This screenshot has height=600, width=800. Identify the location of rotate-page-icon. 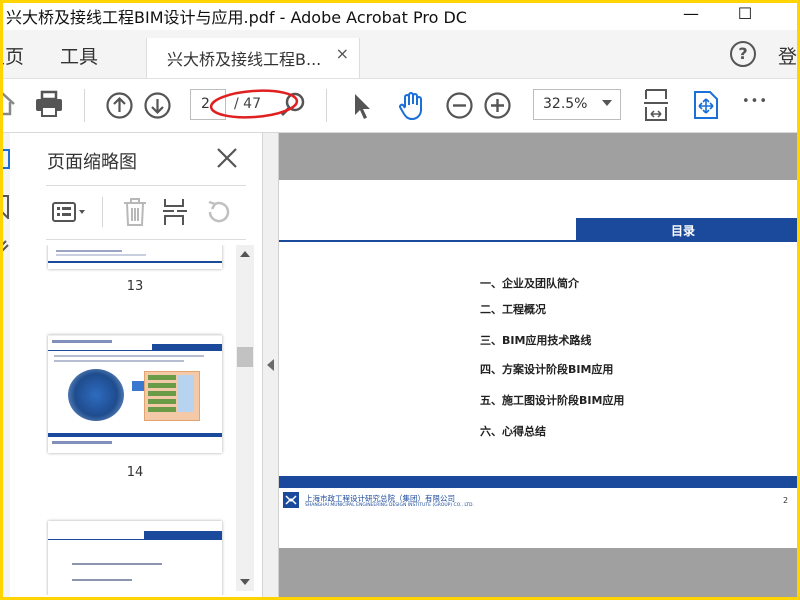
(218, 212).